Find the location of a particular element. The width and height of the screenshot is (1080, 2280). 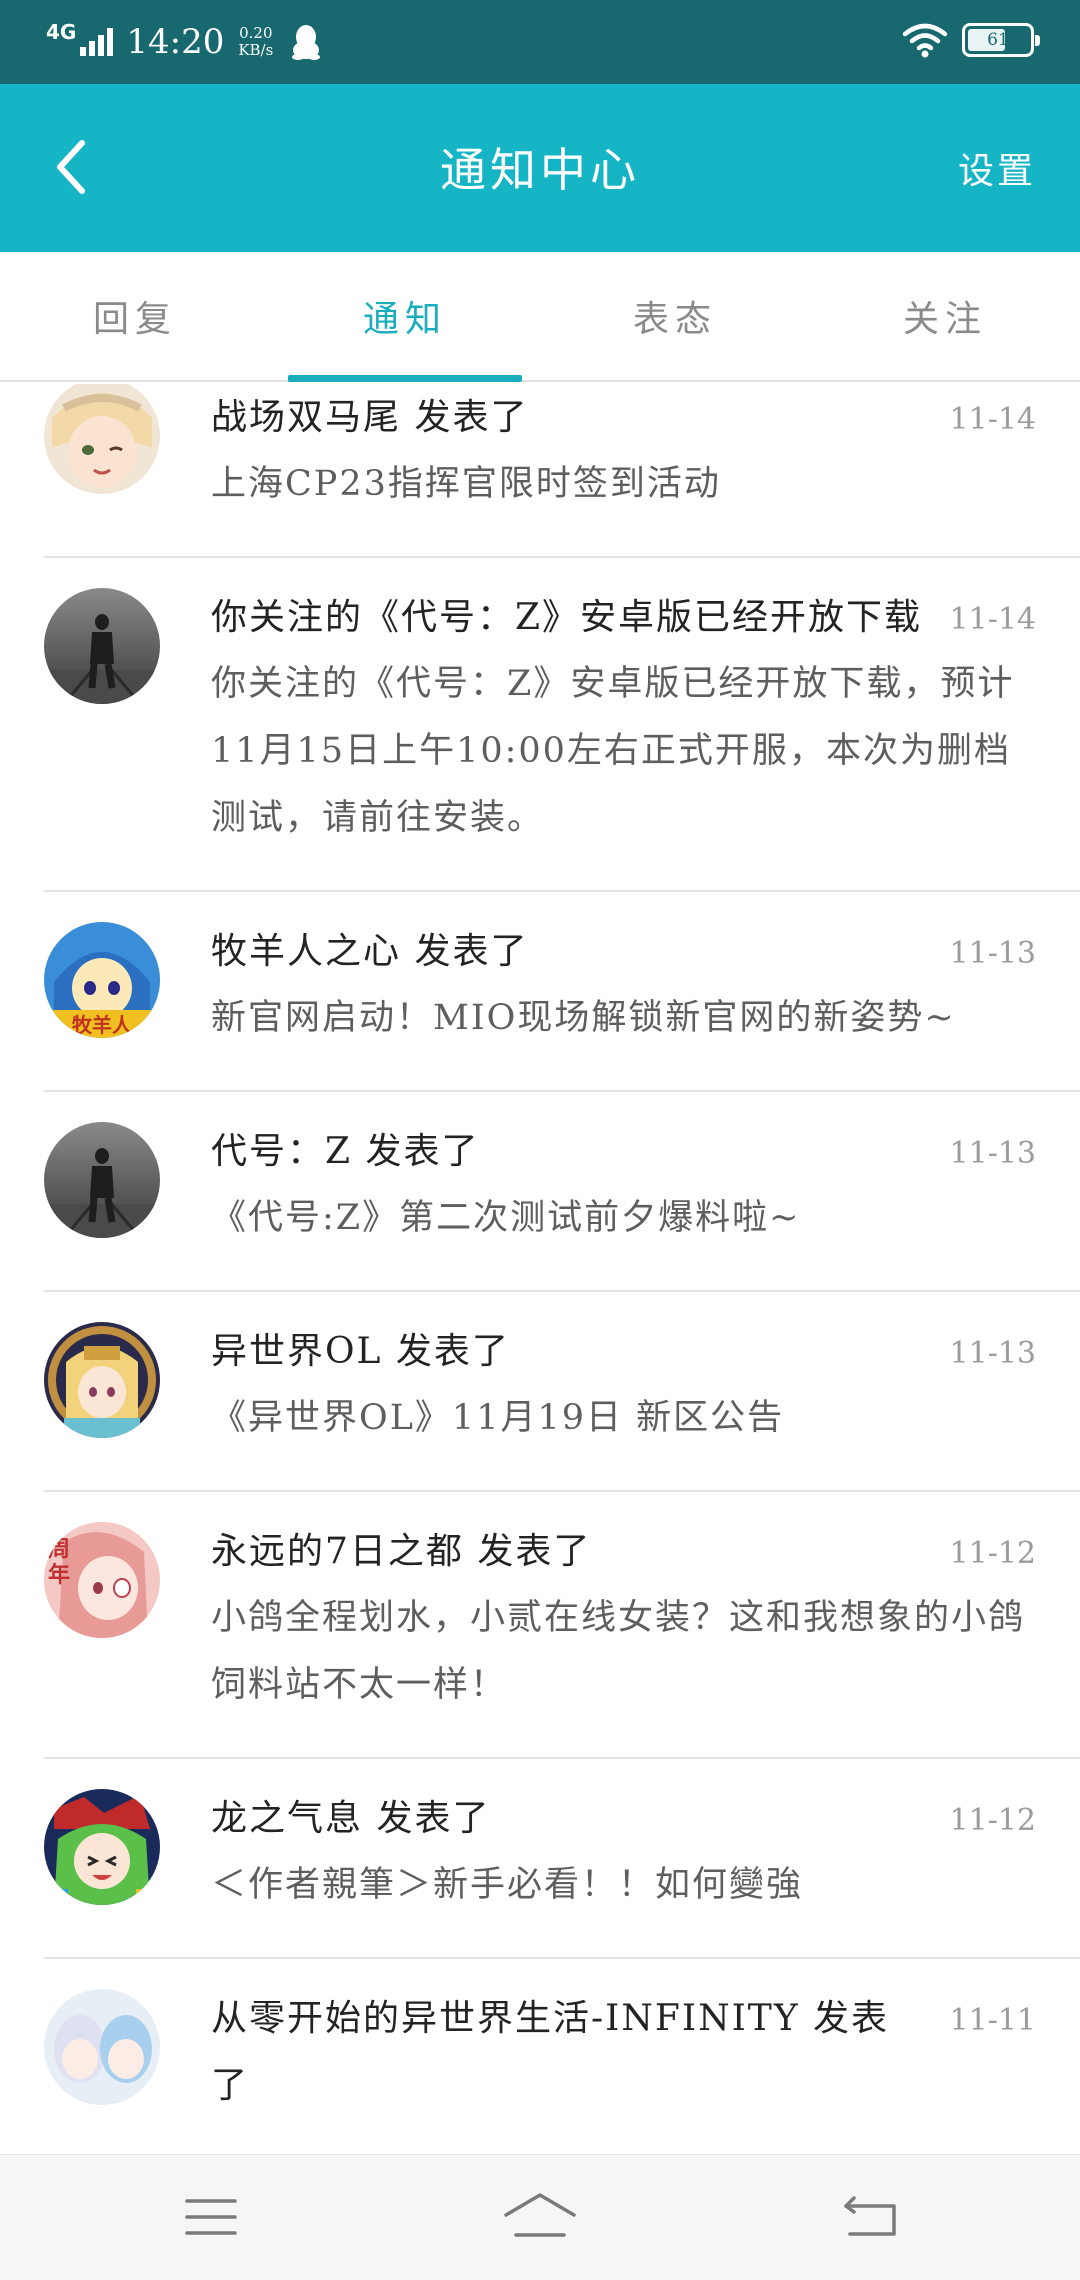

notification-title: 战场双马尾 发表了 is located at coordinates (370, 417).